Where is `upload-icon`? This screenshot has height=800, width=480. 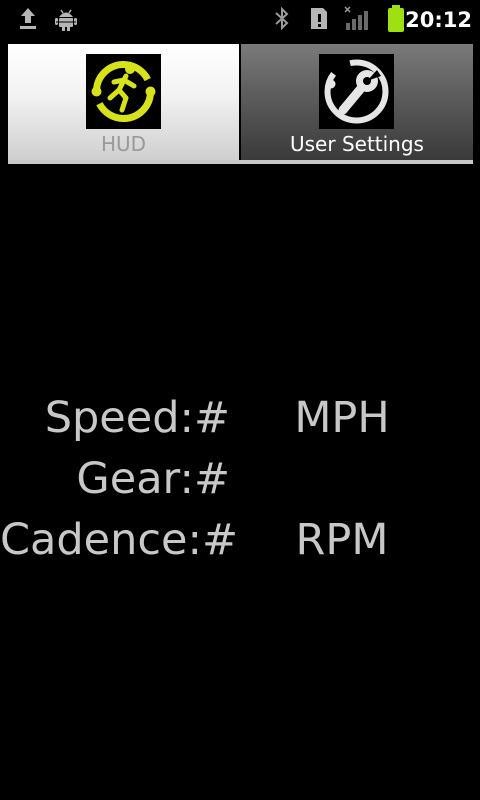 upload-icon is located at coordinates (28, 18).